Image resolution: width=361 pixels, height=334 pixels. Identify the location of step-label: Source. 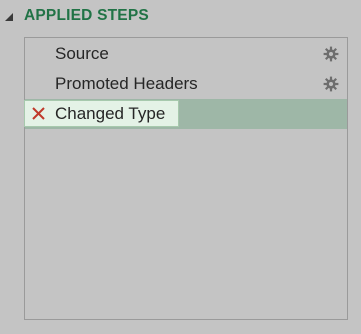
(82, 53).